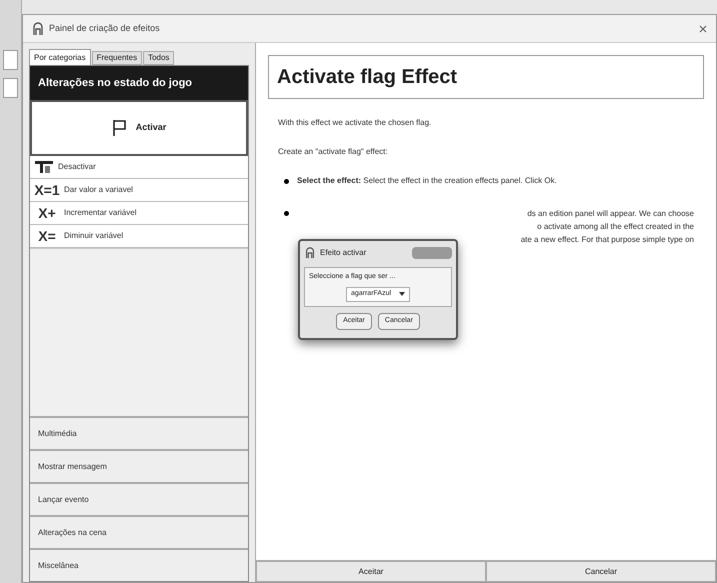  What do you see at coordinates (117, 58) in the screenshot?
I see `tab: Frequentes` at bounding box center [117, 58].